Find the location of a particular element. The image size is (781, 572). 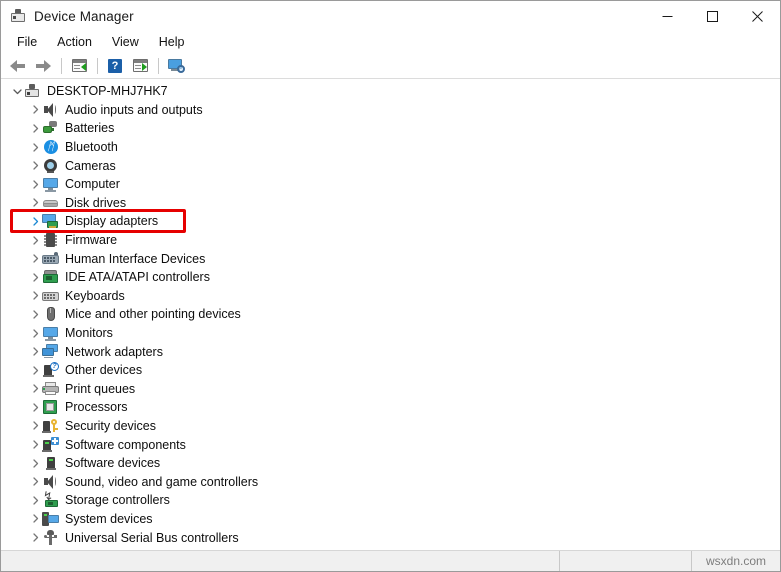

tree-root-wrapper: DESKTOP-MHJ7HK7 is located at coordinates (390, 91).